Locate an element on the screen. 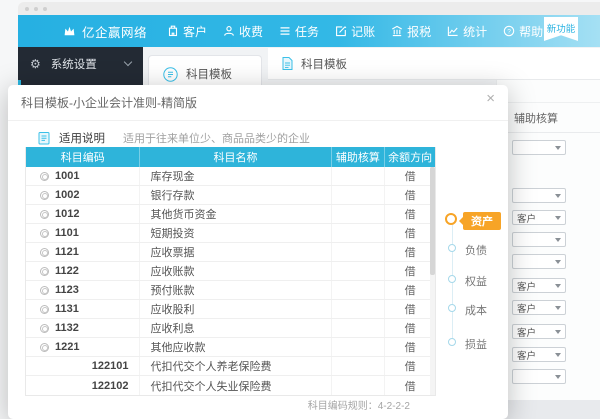 The image size is (600, 419). brand: 亿企赢网络 is located at coordinates (105, 31).